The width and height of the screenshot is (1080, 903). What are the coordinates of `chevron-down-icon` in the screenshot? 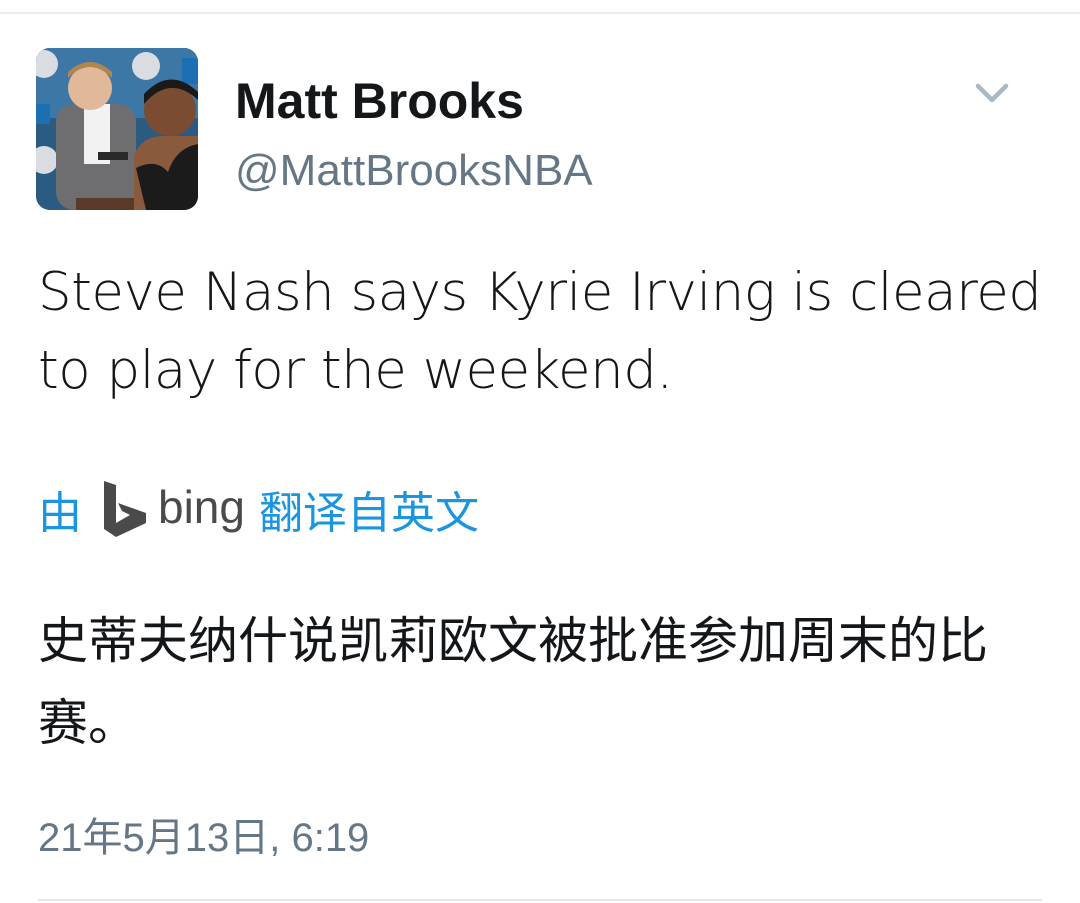 It's located at (992, 93).